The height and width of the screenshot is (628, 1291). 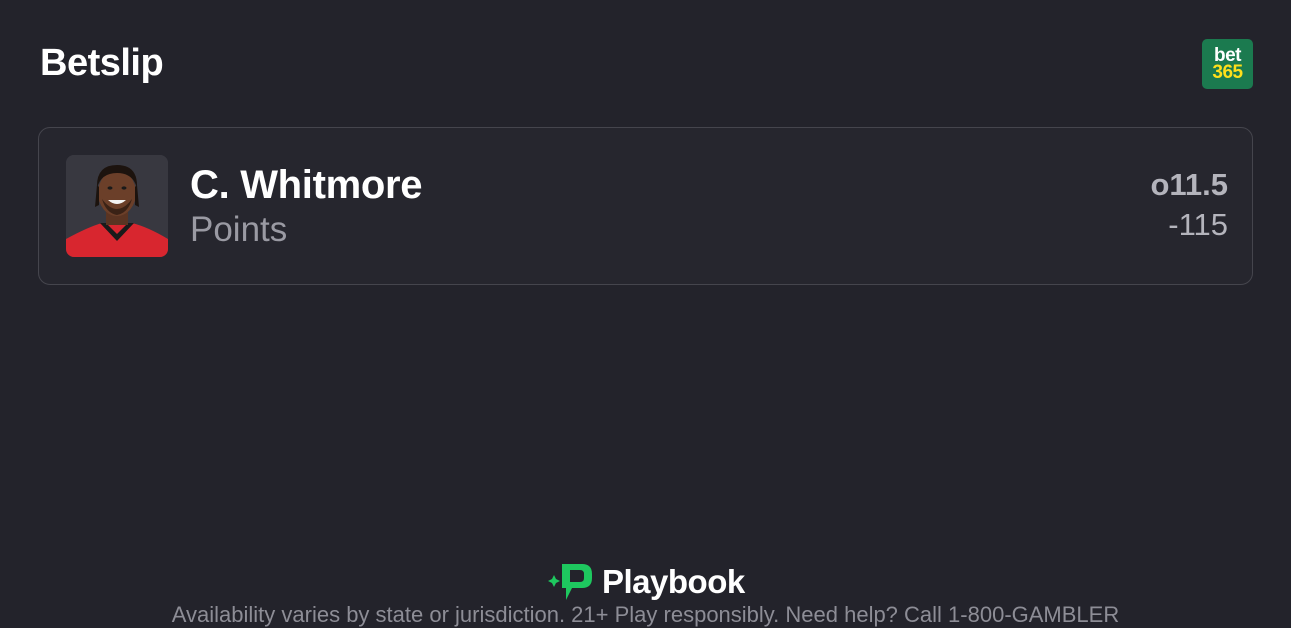 What do you see at coordinates (1227, 72) in the screenshot?
I see `sportsbook-logo-line2: 365` at bounding box center [1227, 72].